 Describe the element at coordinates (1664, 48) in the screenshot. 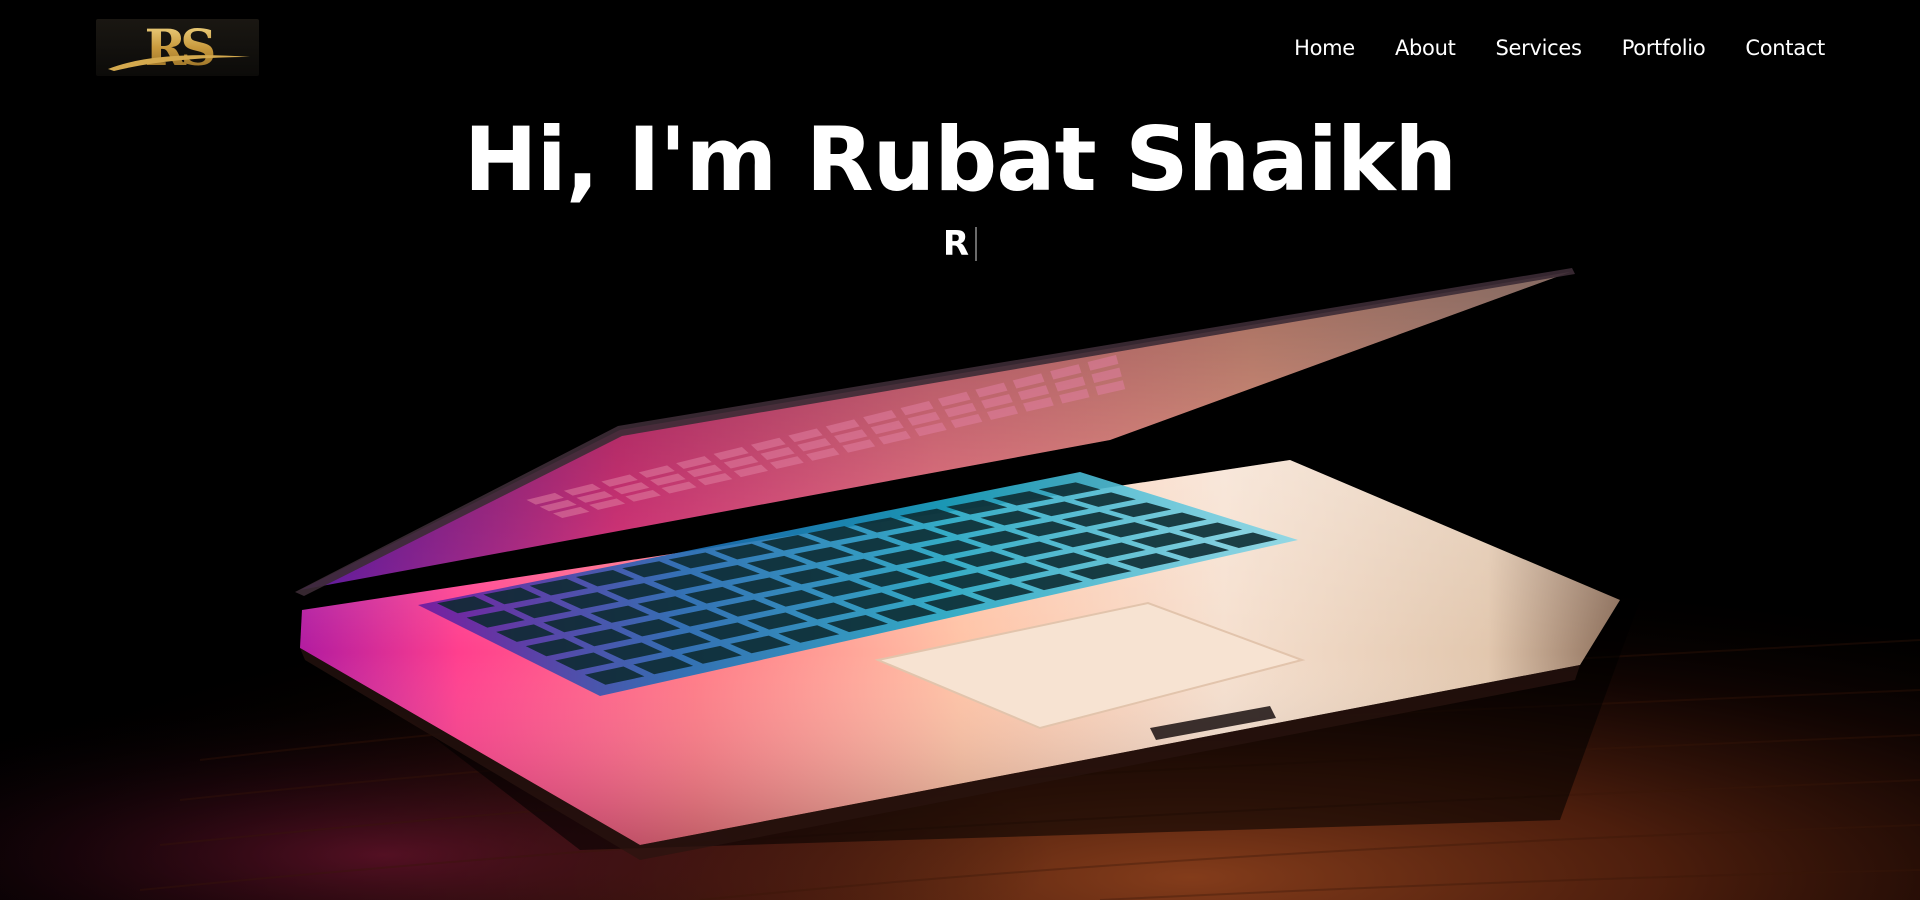

I see `nav-link-portfolio: Portfolio` at that location.